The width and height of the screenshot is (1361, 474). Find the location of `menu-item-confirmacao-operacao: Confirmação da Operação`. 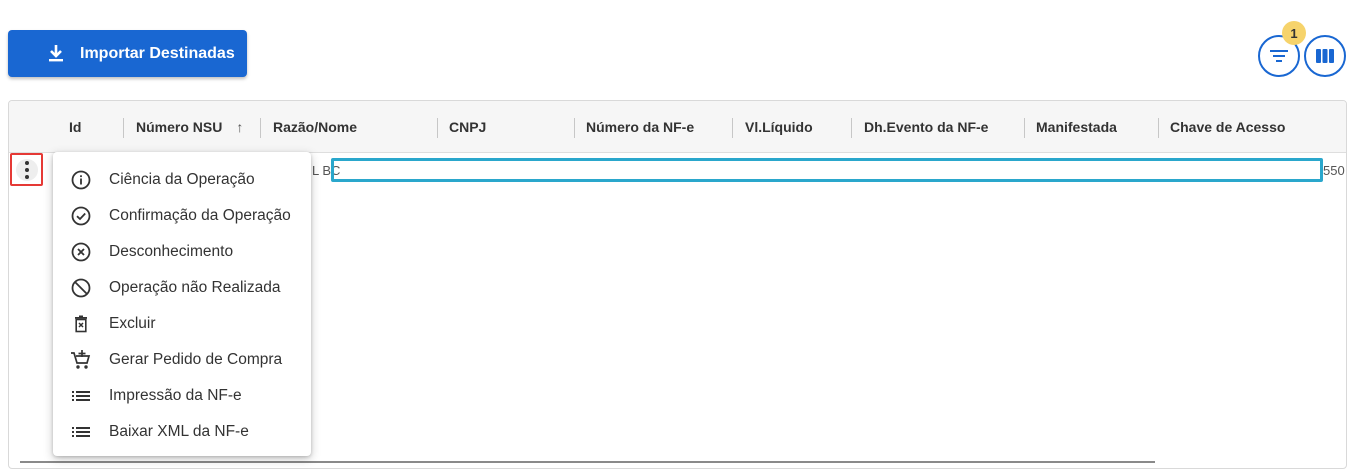

menu-item-confirmacao-operacao: Confirmação da Operação is located at coordinates (182, 215).